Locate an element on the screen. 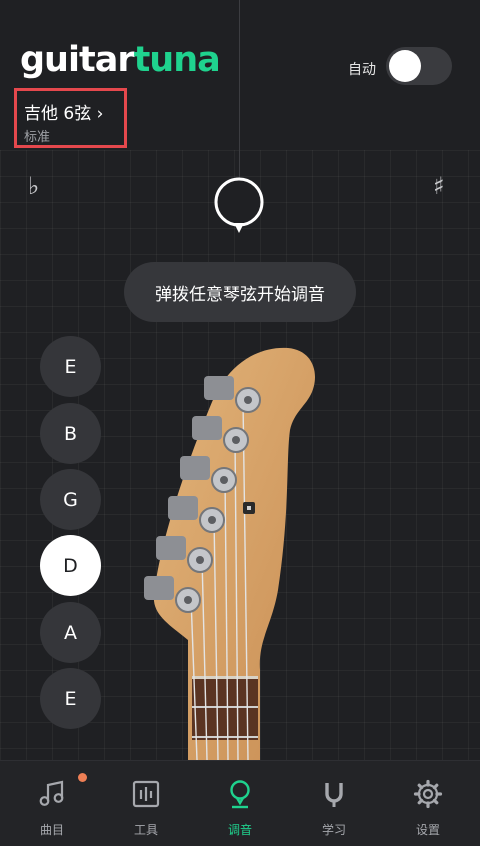 This screenshot has height=846, width=480. string-button-g: G is located at coordinates (70, 499).